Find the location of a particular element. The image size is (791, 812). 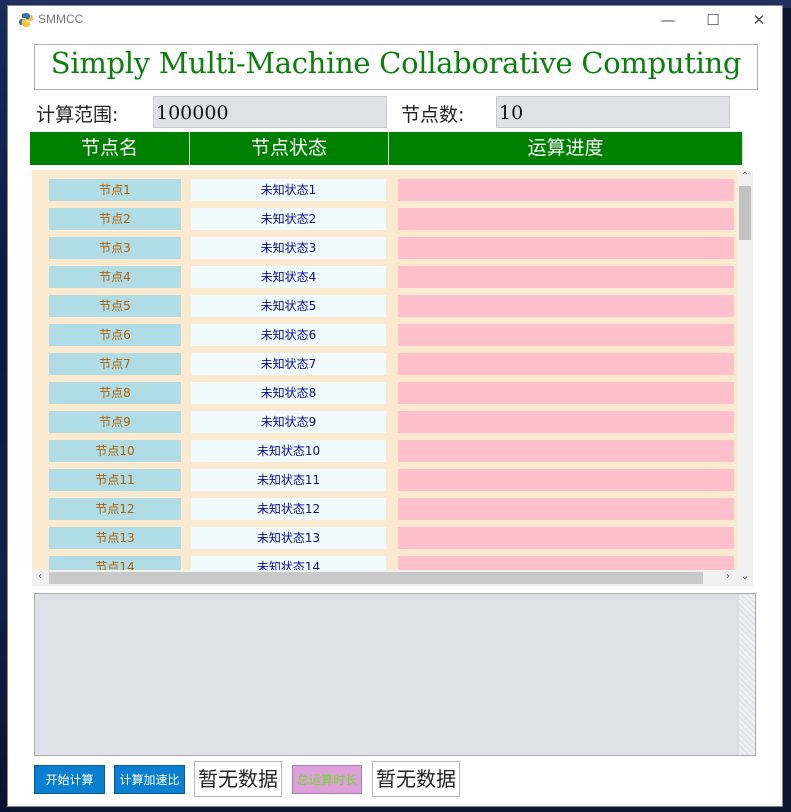

horizontal-scroll-thumb is located at coordinates (376, 578).